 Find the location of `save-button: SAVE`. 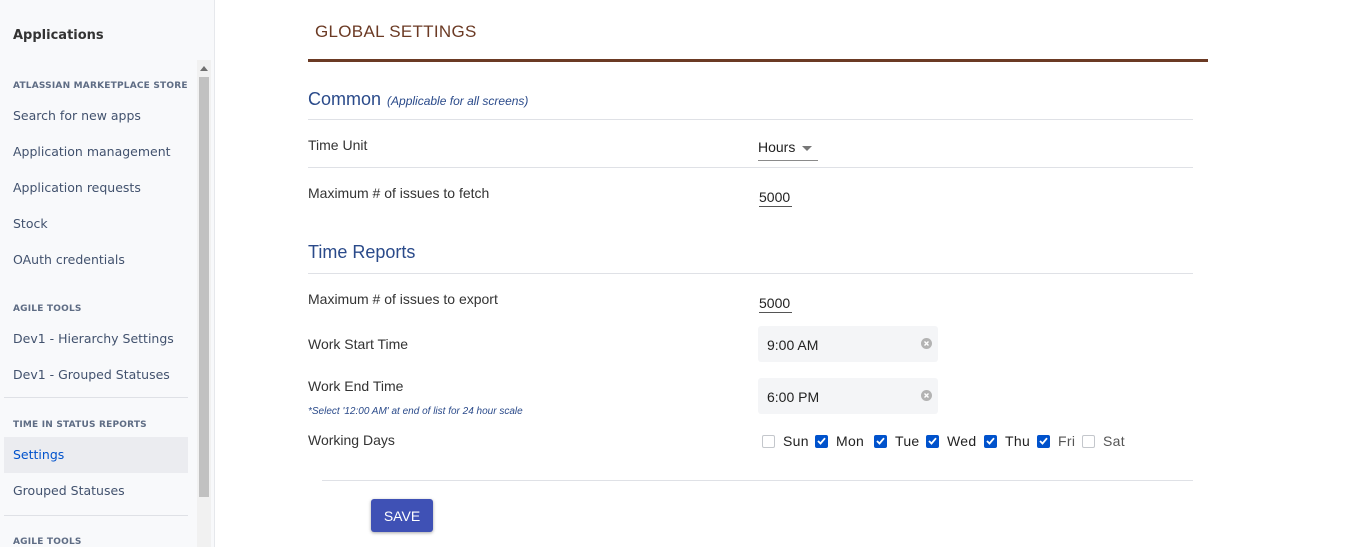

save-button: SAVE is located at coordinates (402, 515).